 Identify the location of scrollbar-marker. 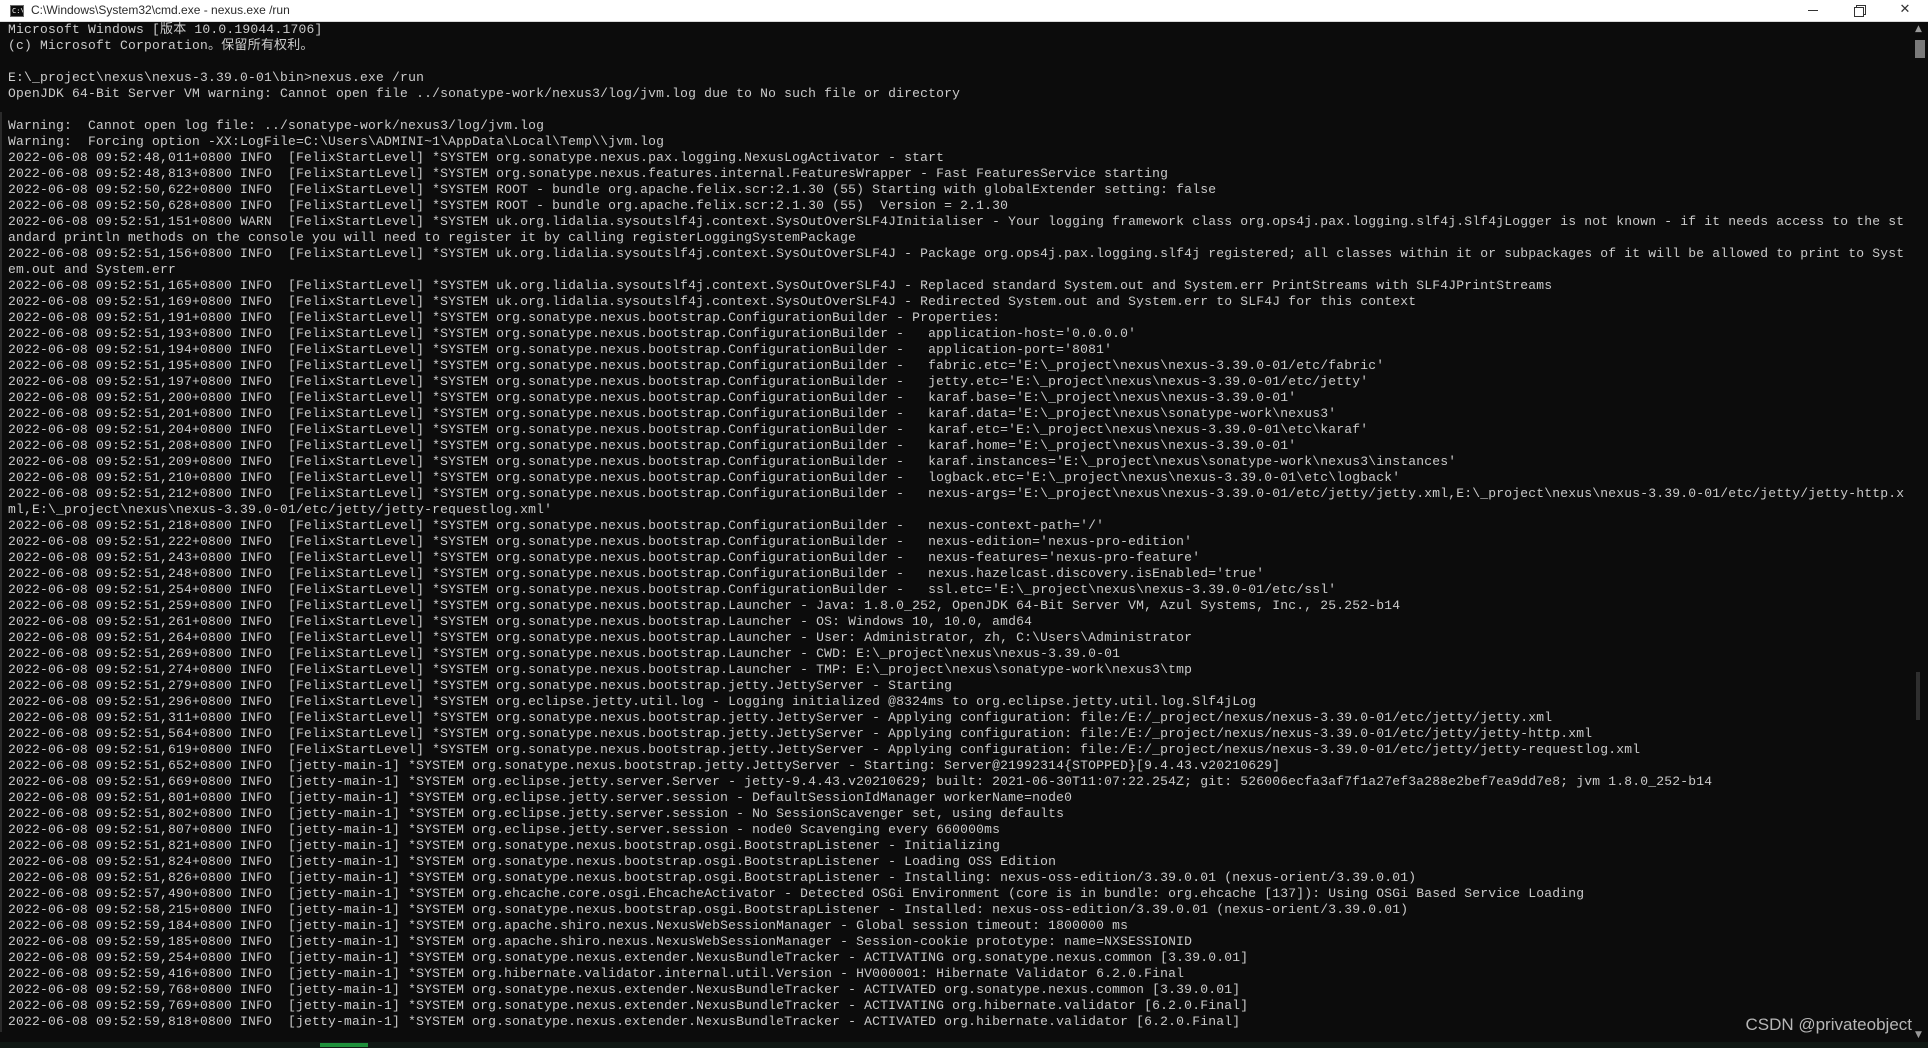
(1918, 696).